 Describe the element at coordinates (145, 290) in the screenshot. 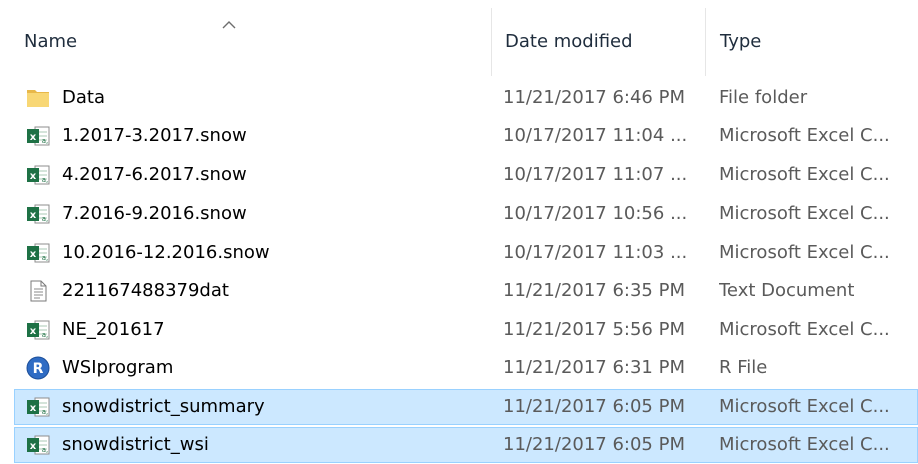

I see `file-name: 221167488379dat` at that location.